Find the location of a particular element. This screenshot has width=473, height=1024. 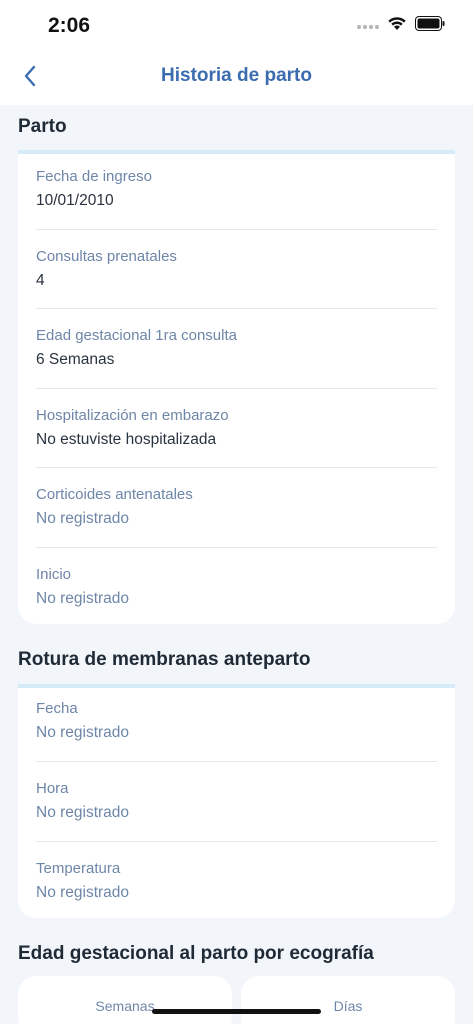

field-label: Inicio is located at coordinates (54, 574).